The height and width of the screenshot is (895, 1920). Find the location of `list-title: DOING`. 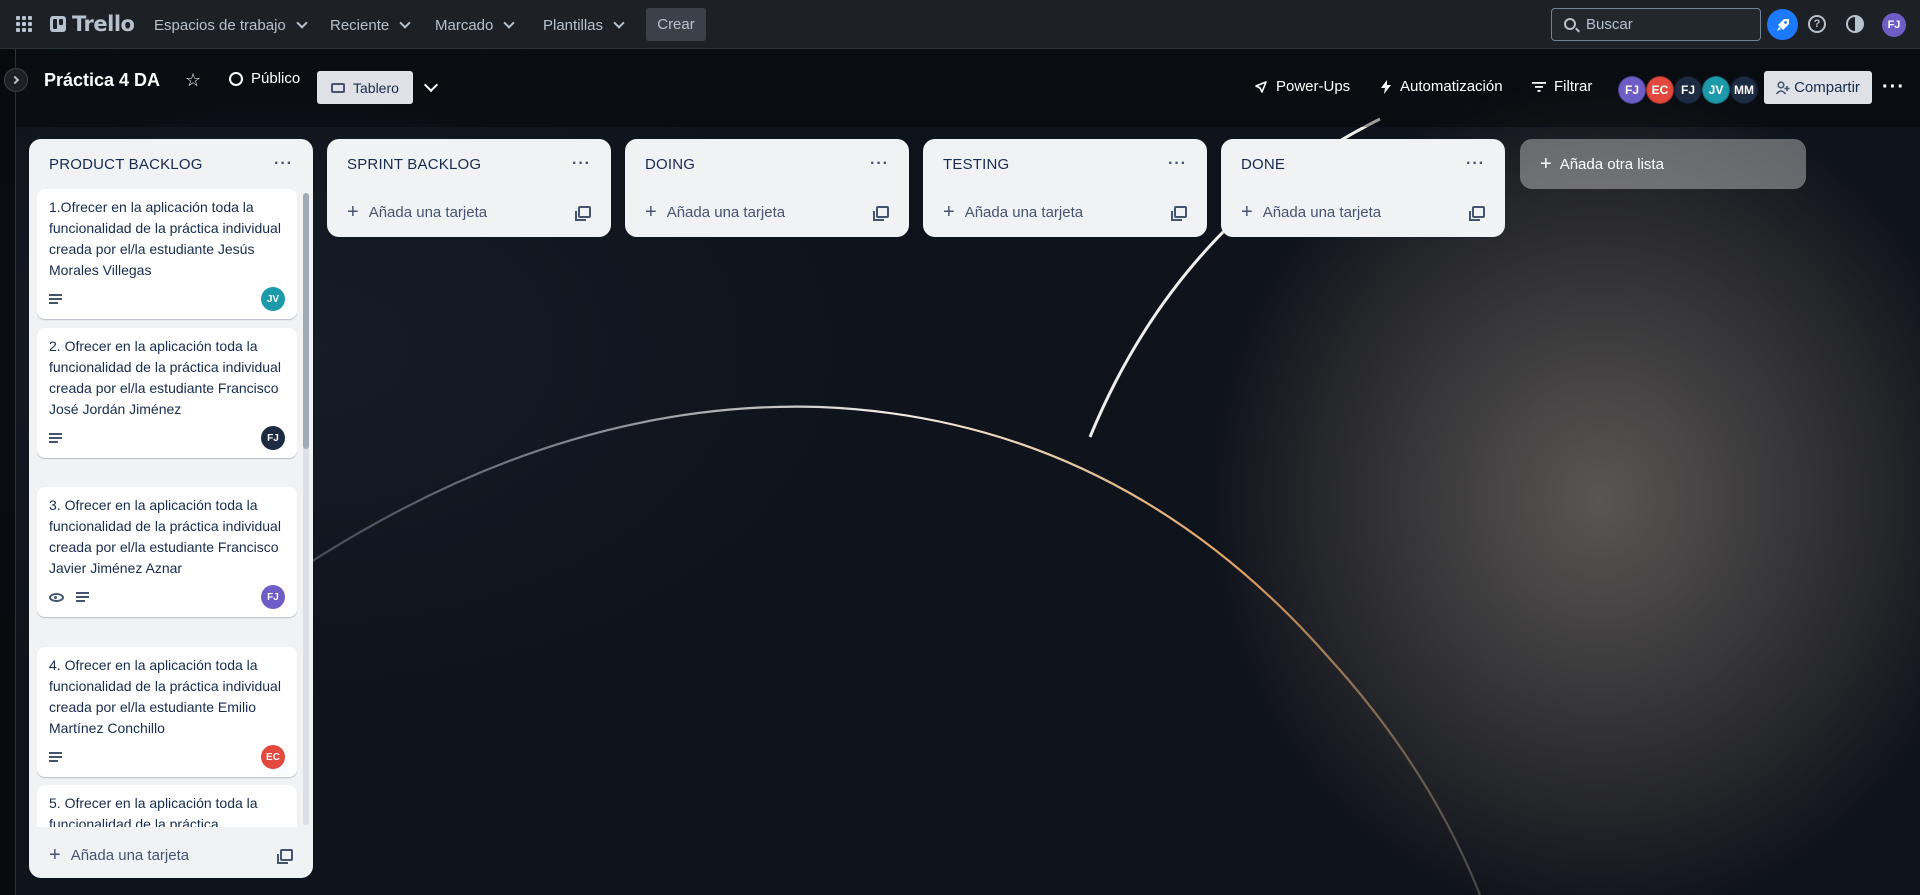

list-title: DOING is located at coordinates (670, 164).